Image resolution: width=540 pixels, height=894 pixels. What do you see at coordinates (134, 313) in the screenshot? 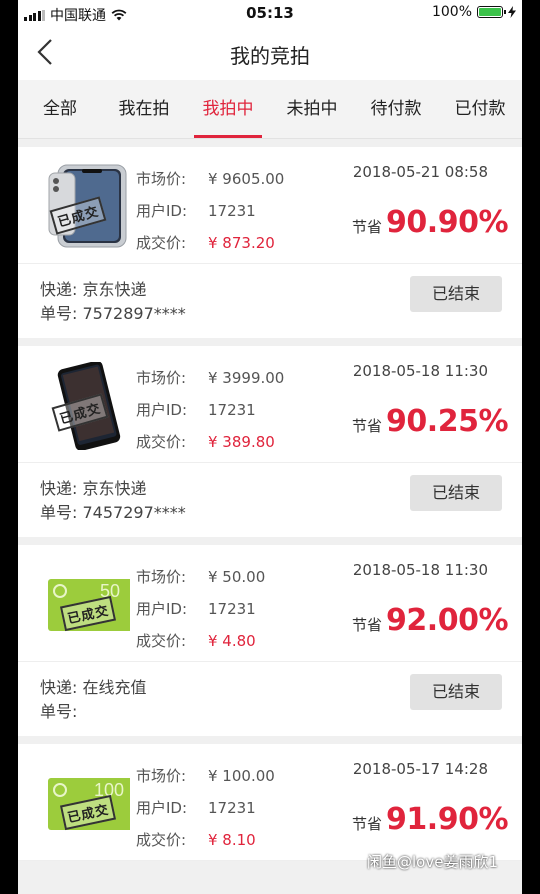
I see `order-number: 7572897****` at bounding box center [134, 313].